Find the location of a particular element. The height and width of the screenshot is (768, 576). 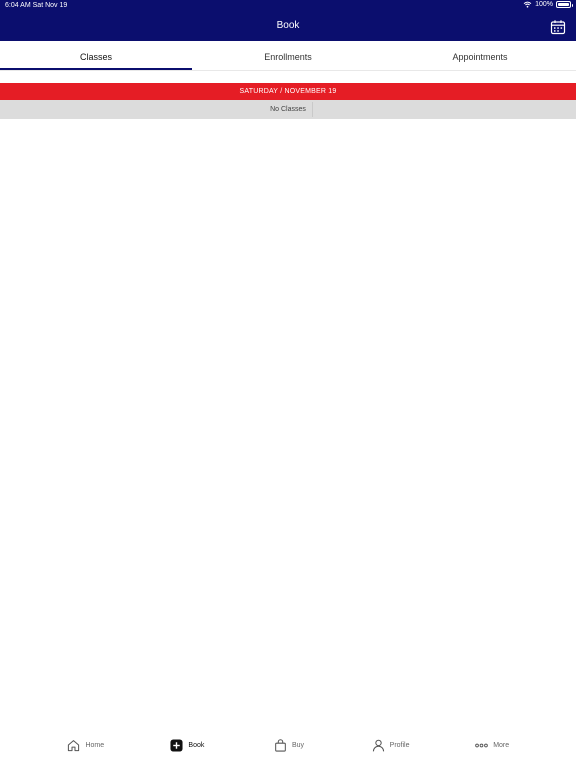

nav-bar: Book is located at coordinates (288, 26).